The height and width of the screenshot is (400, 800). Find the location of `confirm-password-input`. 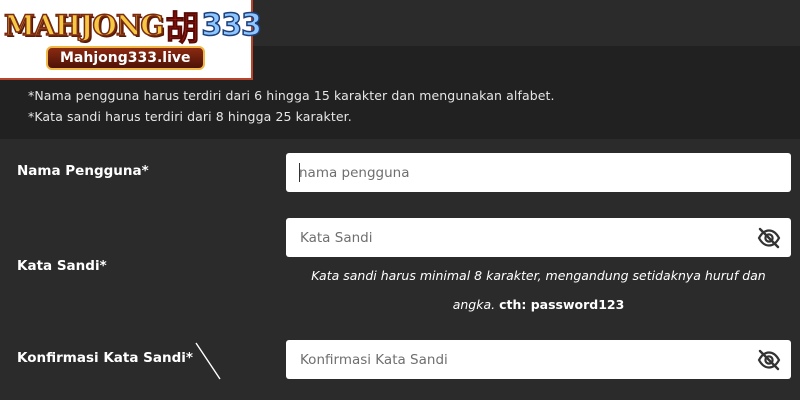

confirm-password-input is located at coordinates (538, 359).